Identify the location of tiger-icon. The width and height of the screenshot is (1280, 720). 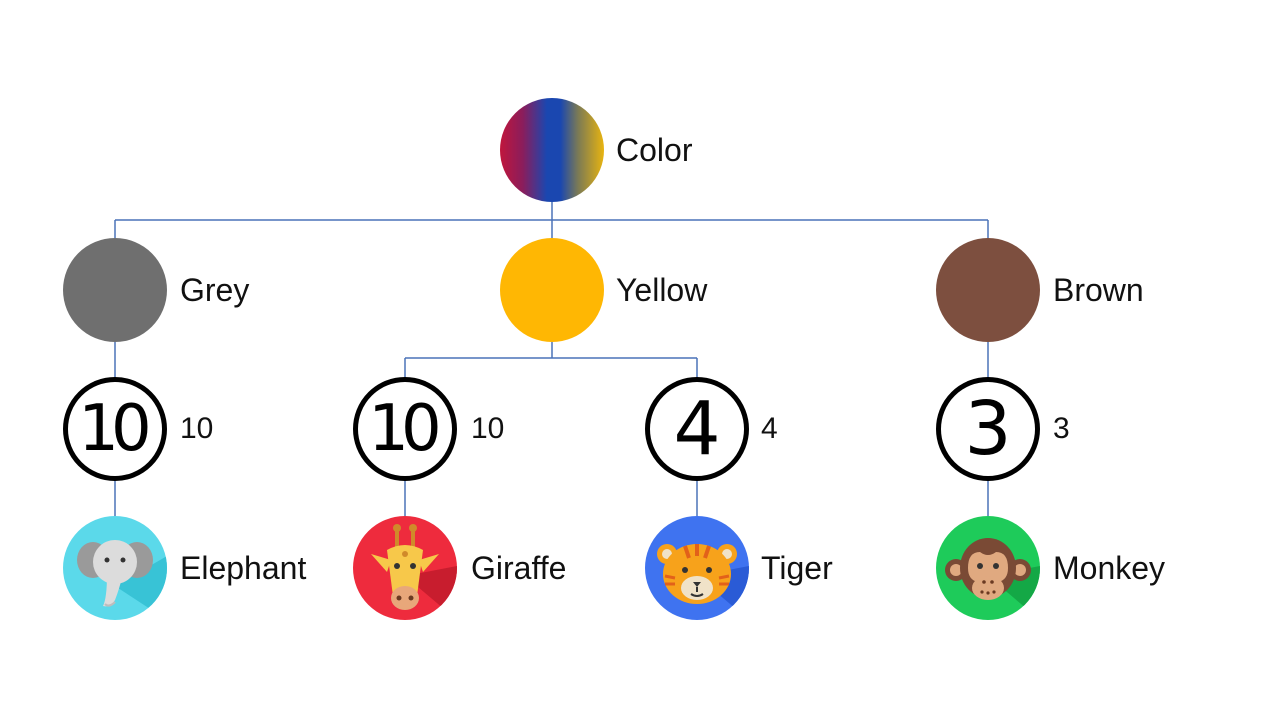
(703, 582).